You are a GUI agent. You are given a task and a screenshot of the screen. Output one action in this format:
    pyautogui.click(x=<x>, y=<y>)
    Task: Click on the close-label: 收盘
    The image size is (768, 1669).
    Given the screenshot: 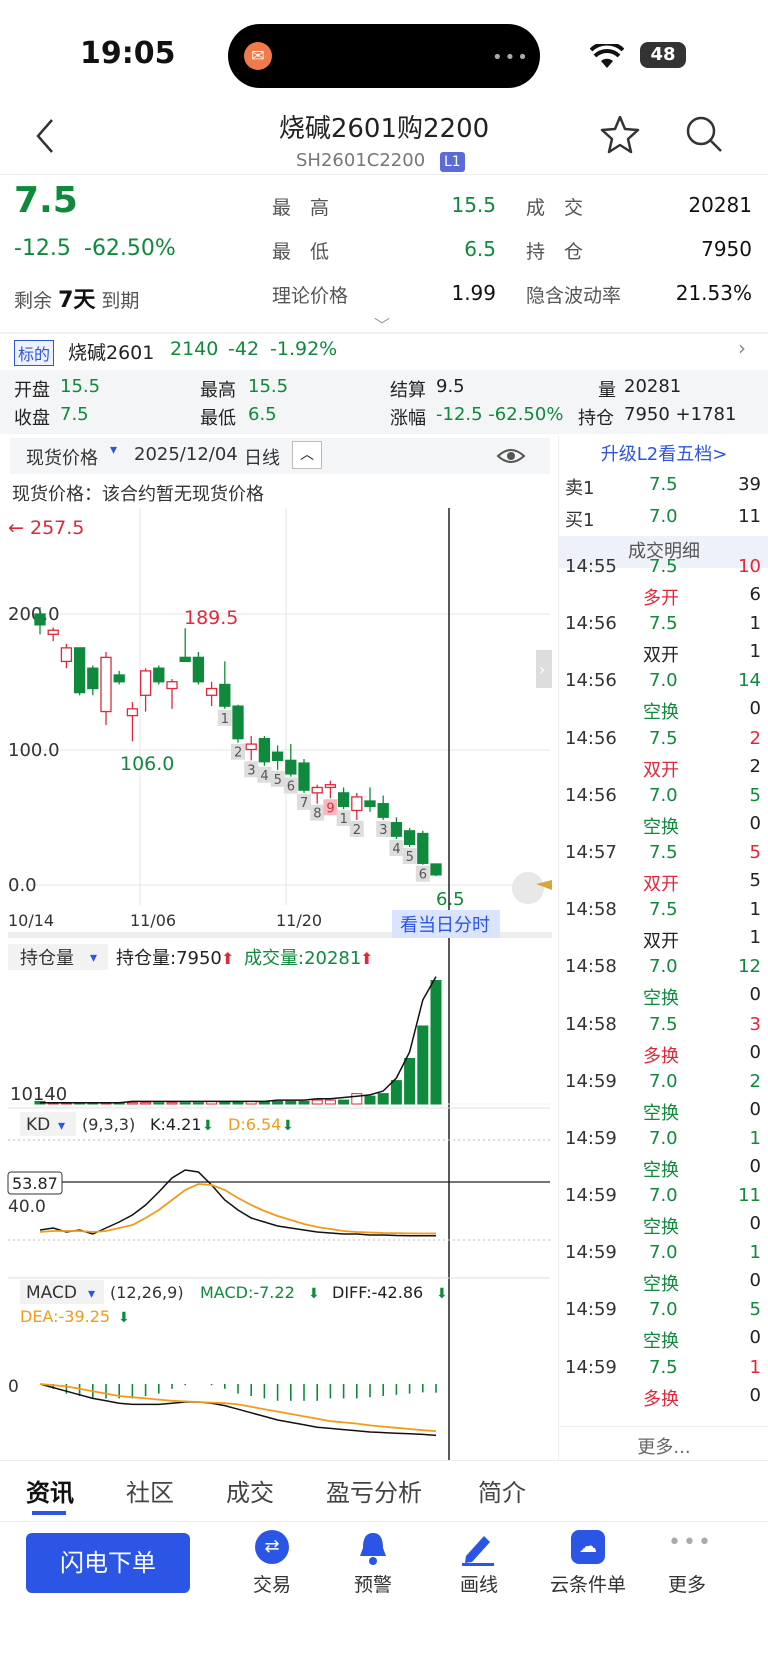 What is the action you would take?
    pyautogui.click(x=32, y=418)
    